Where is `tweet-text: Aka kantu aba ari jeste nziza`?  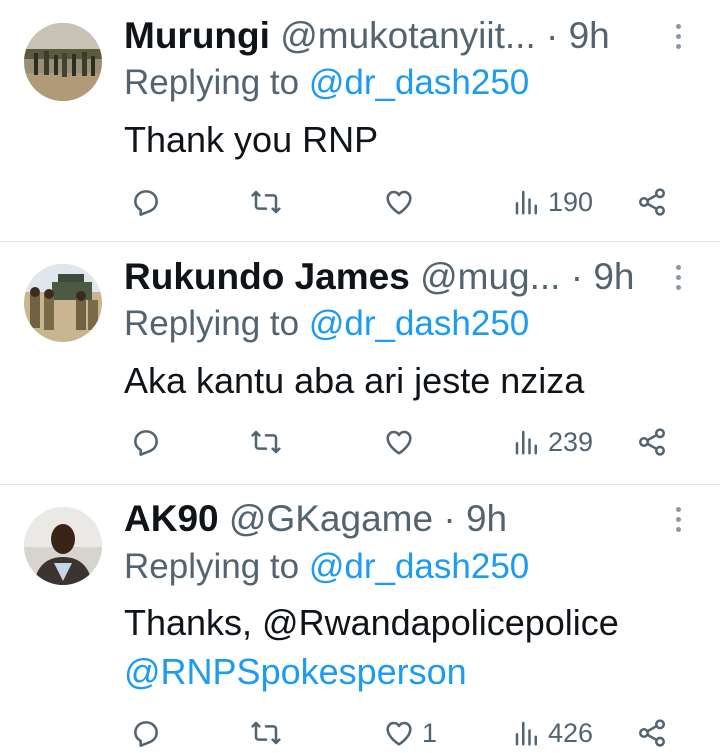
tweet-text: Aka kantu aba ari jeste nziza is located at coordinates (354, 381).